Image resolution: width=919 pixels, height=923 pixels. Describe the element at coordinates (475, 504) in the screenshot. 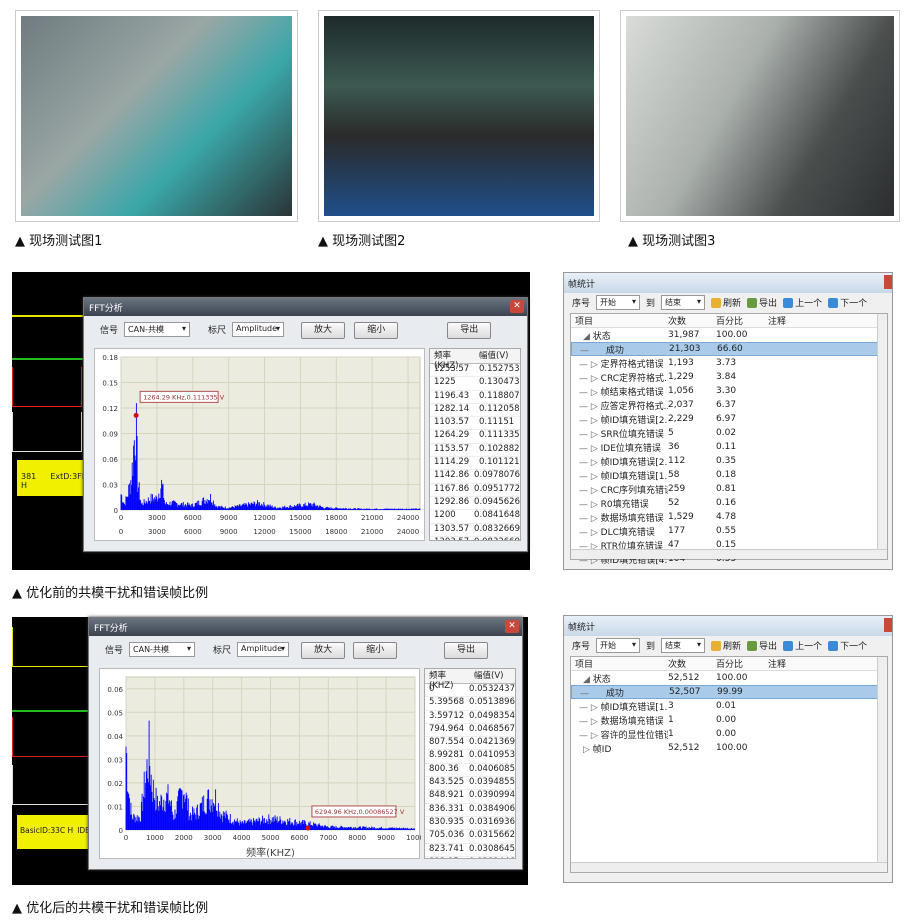

I see `table-row: 1292.86 0.0945626` at that location.